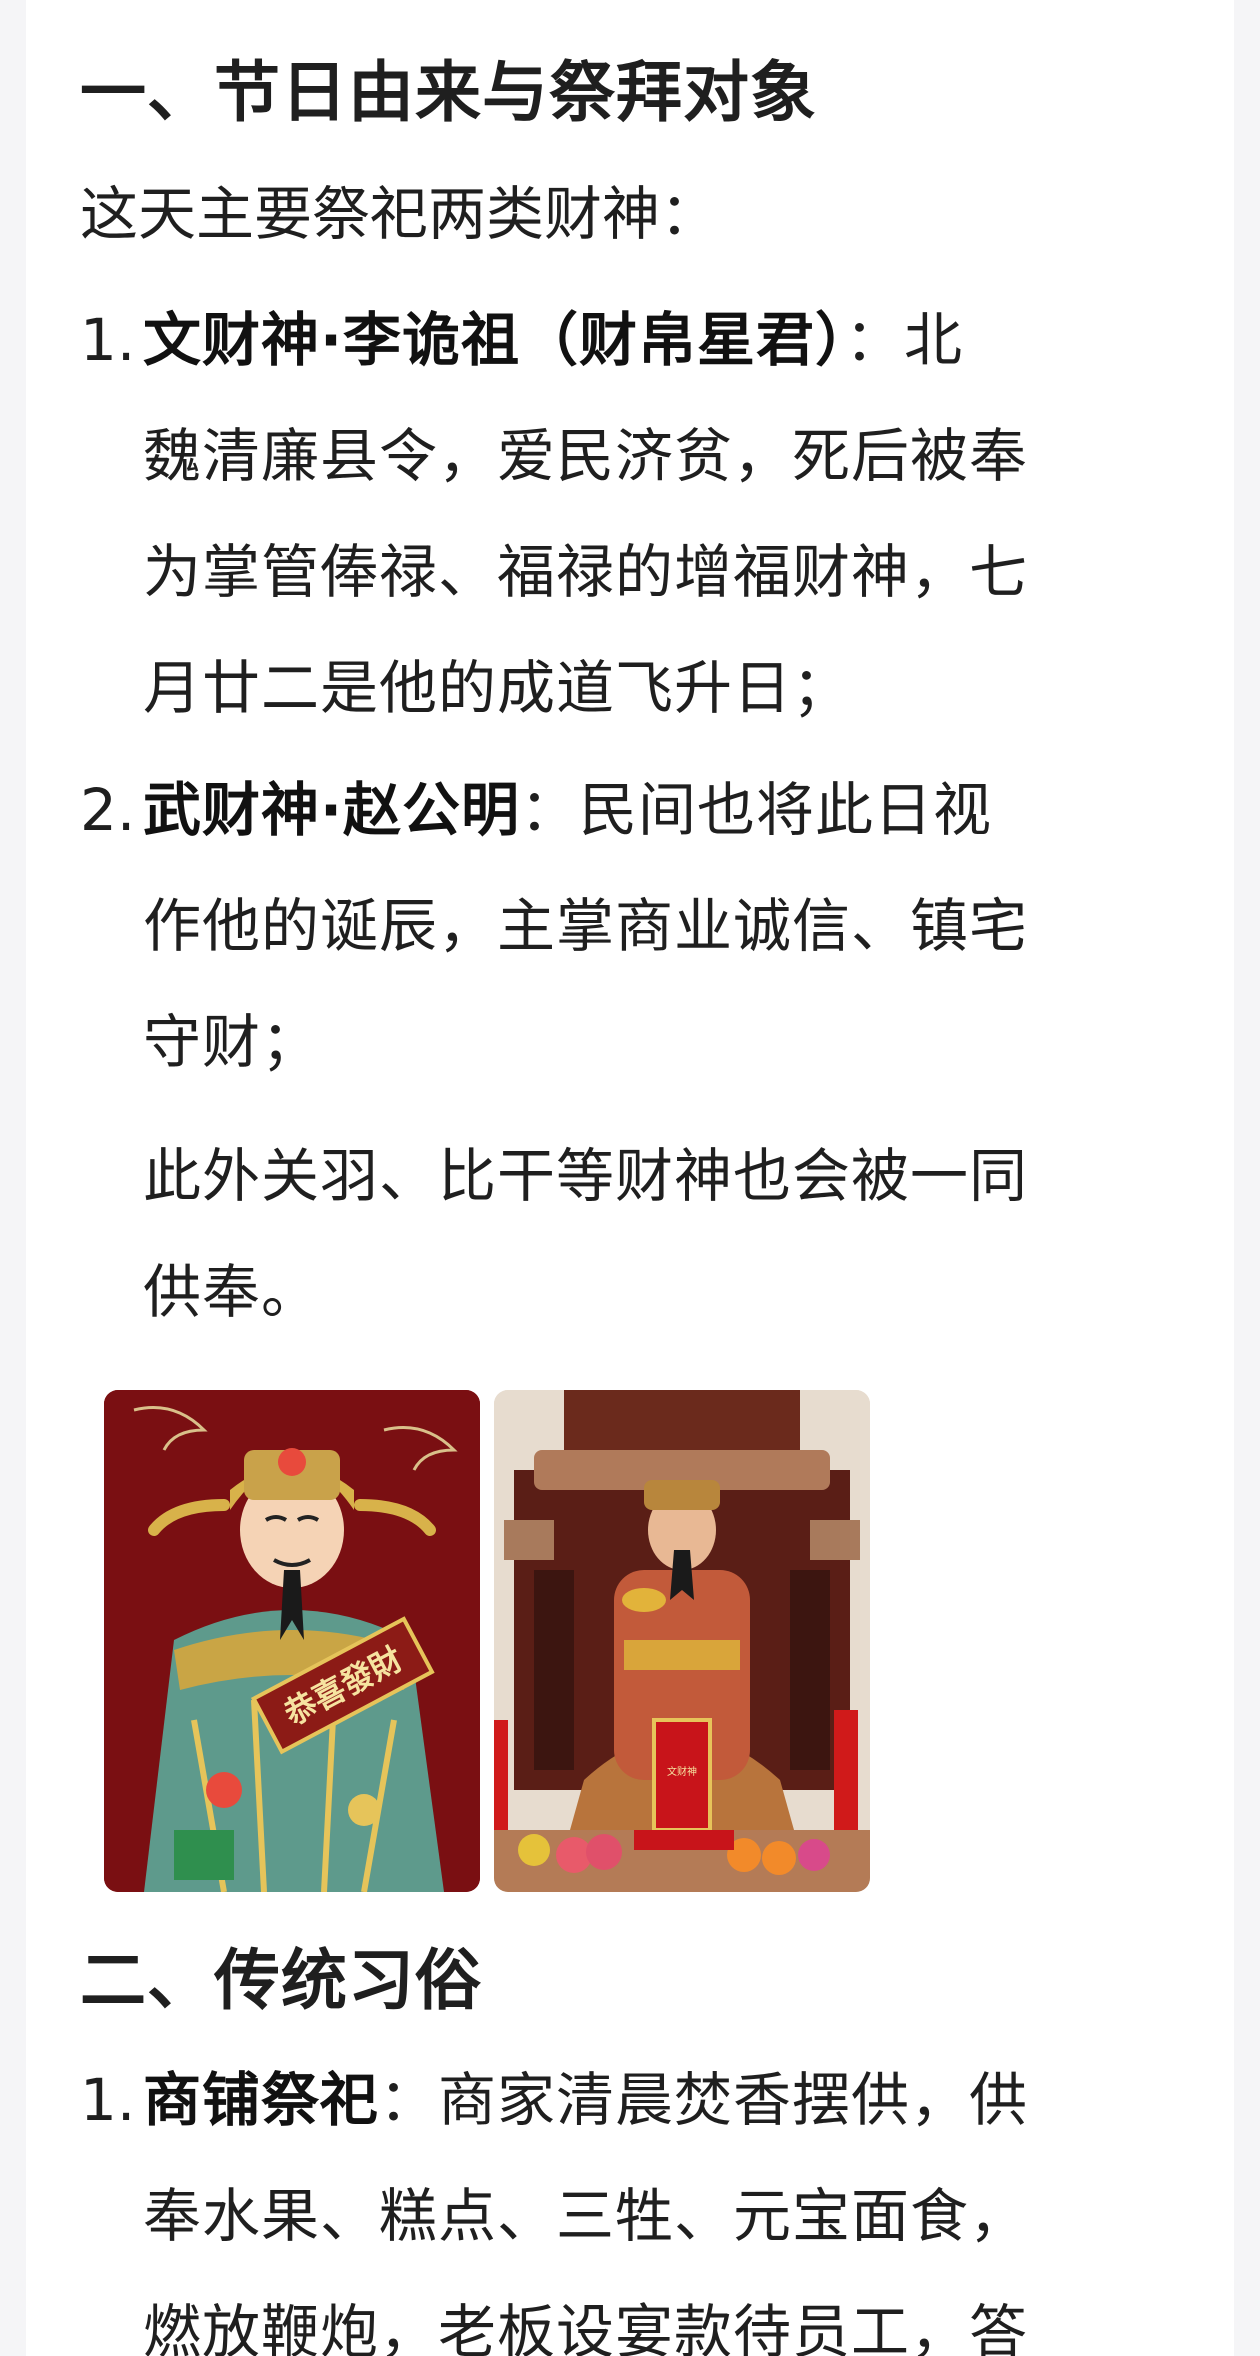 The image size is (1260, 2356). Describe the element at coordinates (281, 1980) in the screenshot. I see `section-heading-customs: 二、传统习俗` at that location.